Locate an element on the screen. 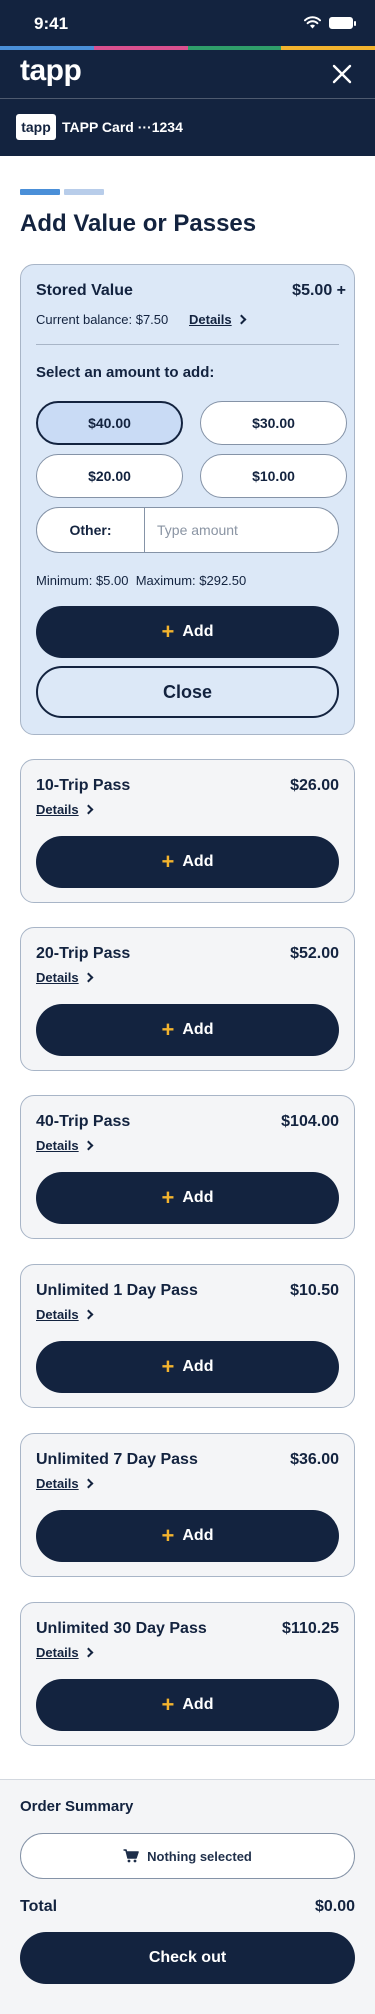  close-button: Close is located at coordinates (187, 692).